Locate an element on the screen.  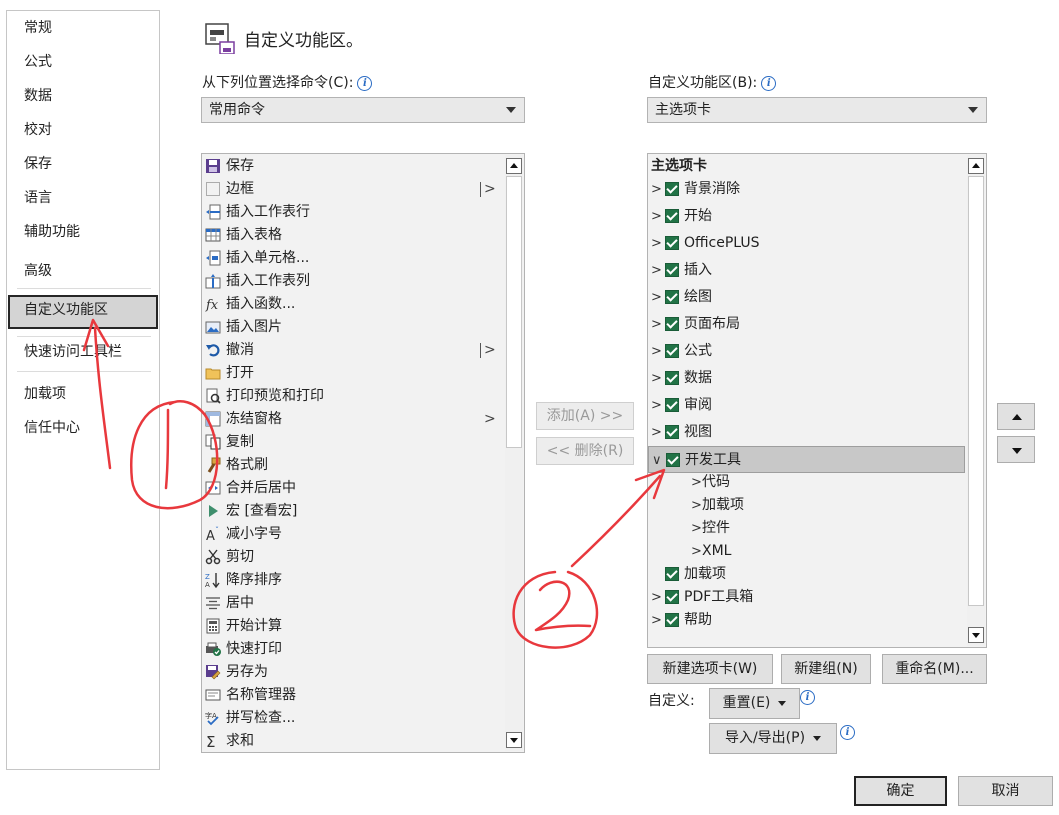
nav-item-proofing: 校对 is located at coordinates (83, 130).